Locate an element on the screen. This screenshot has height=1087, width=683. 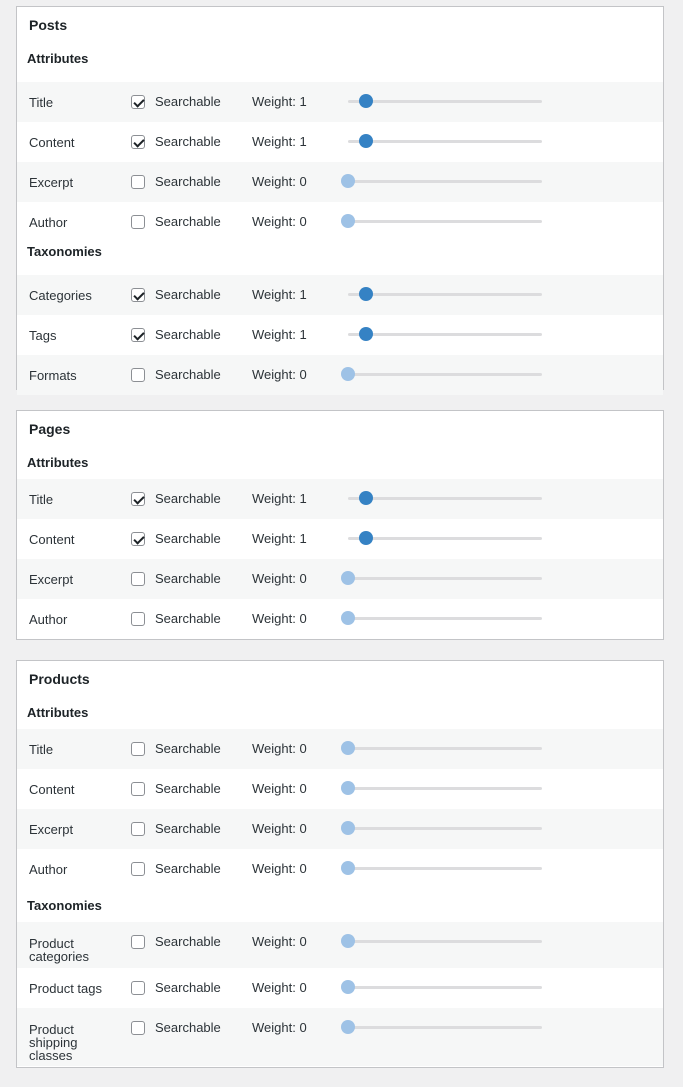
setting-row: Author Searchable Weight: 0 is located at coordinates (340, 619).